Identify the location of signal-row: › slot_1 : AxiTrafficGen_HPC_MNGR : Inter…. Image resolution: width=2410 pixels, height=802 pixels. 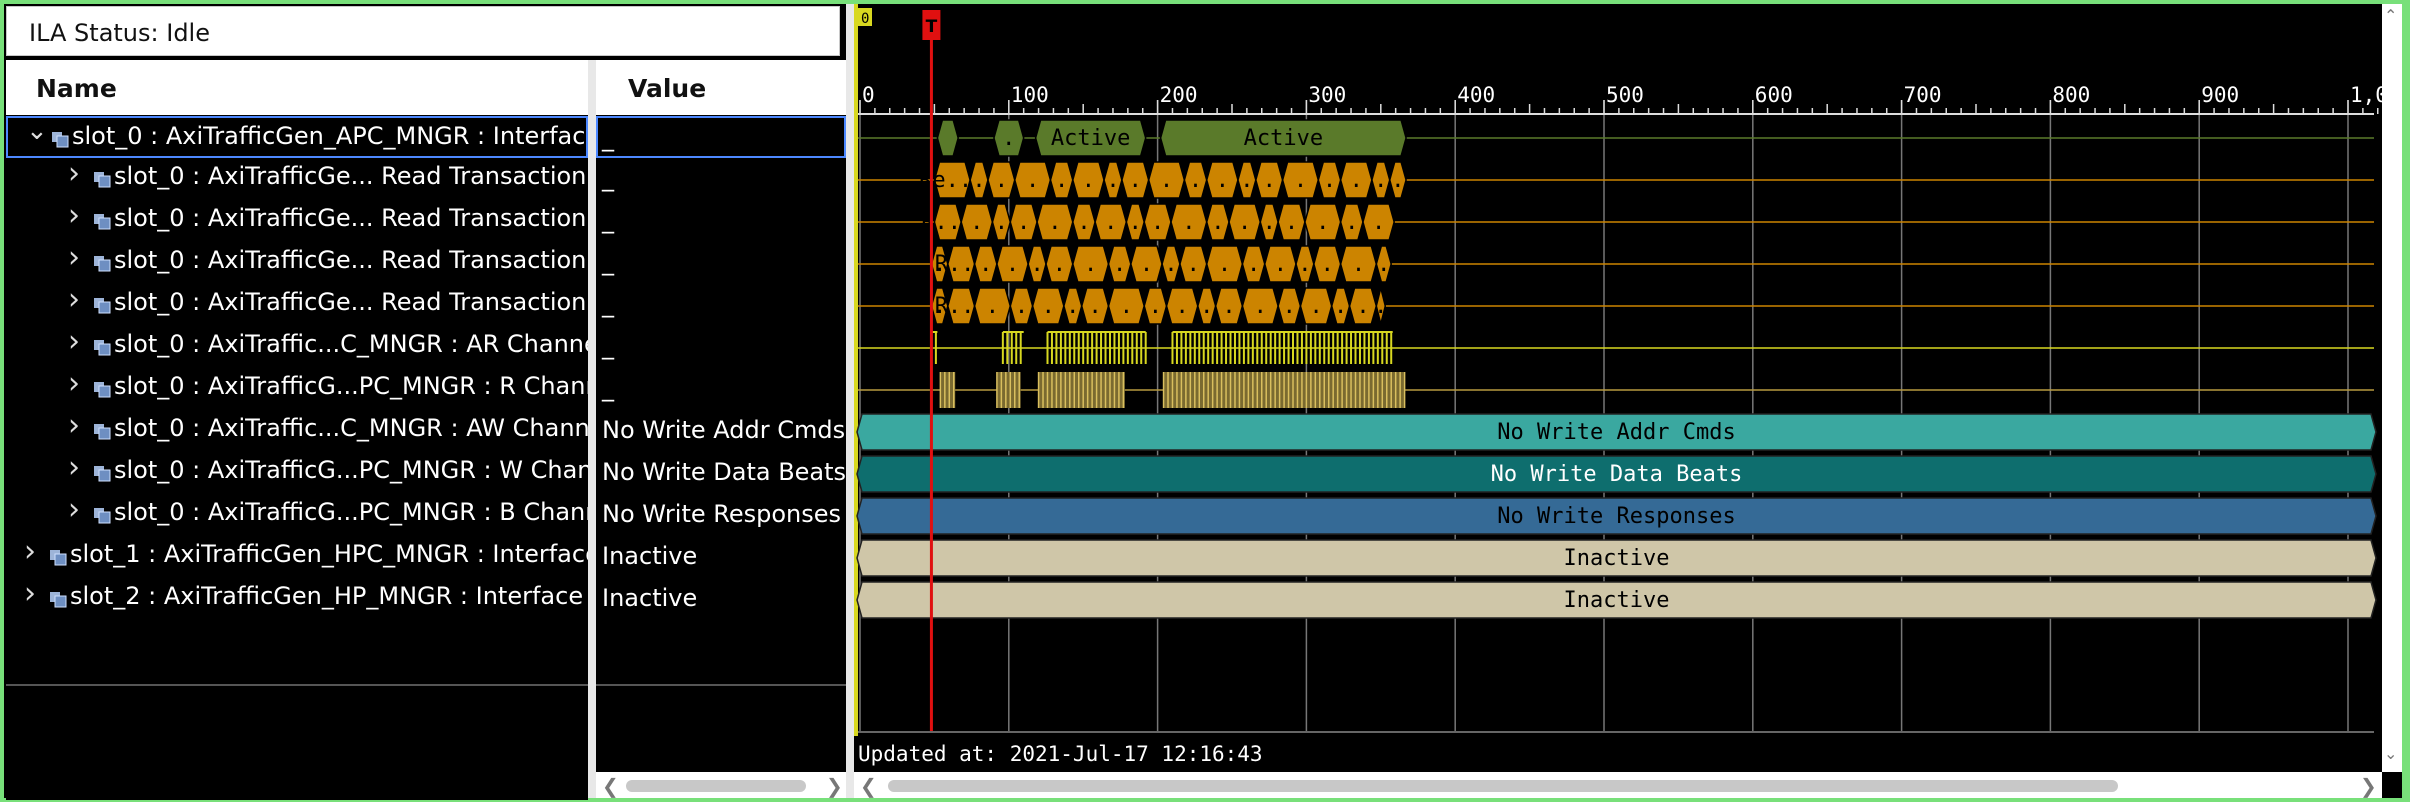
(297, 557).